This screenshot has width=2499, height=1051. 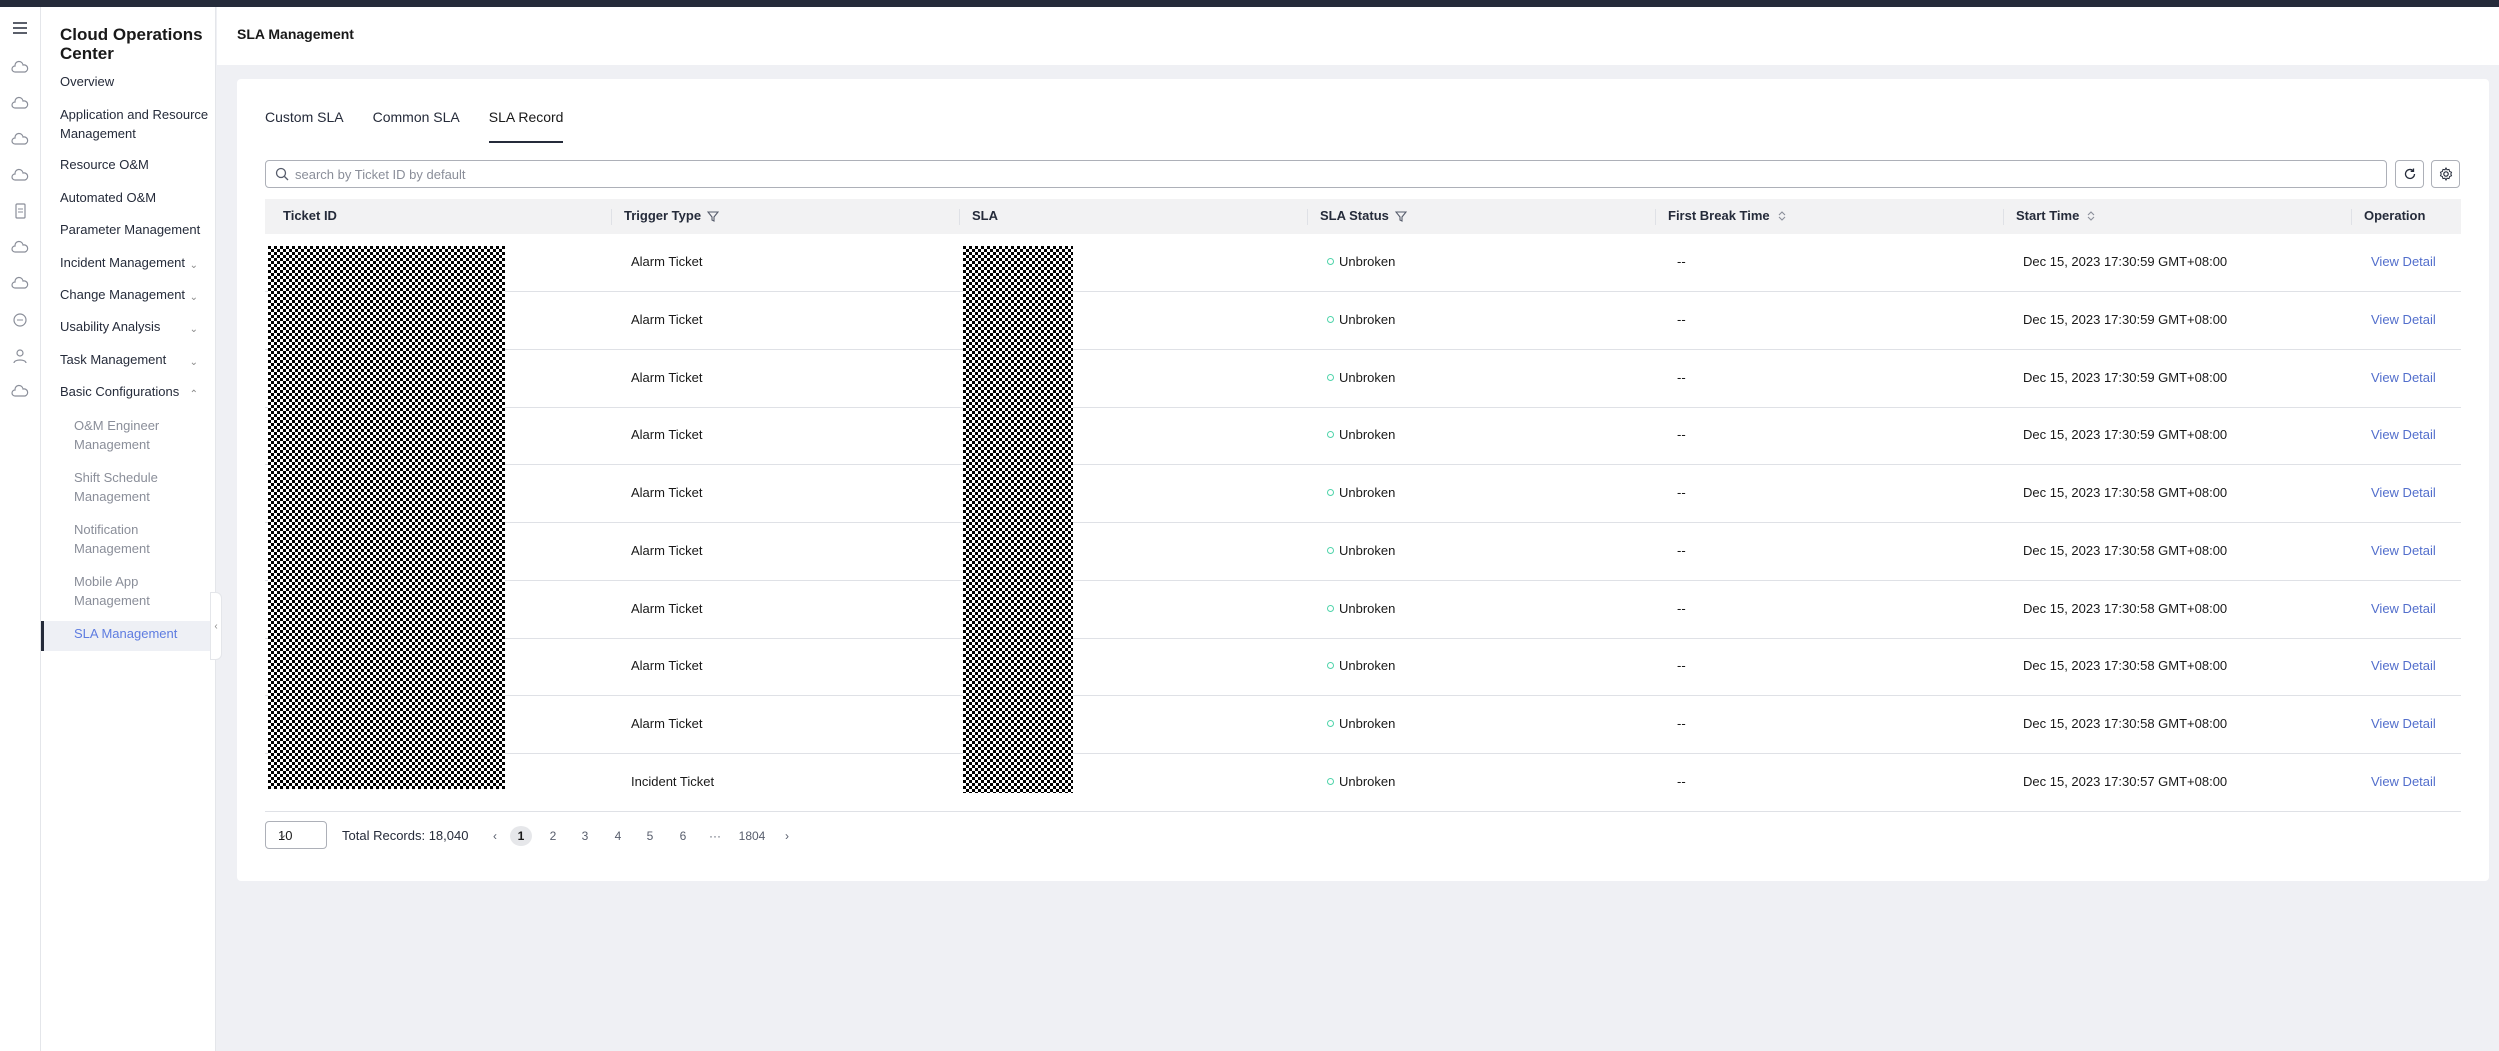 I want to click on column-sla: SLA, so click(x=985, y=215).